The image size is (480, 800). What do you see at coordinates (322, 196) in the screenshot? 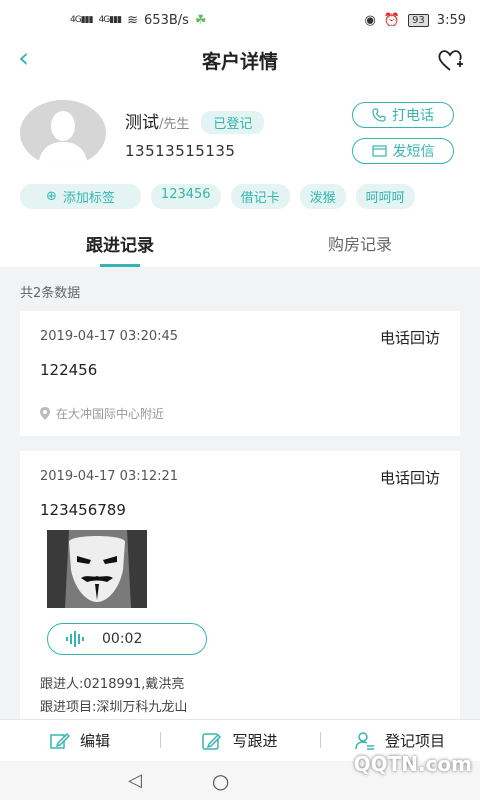
I see `tag-item: 泼猴` at bounding box center [322, 196].